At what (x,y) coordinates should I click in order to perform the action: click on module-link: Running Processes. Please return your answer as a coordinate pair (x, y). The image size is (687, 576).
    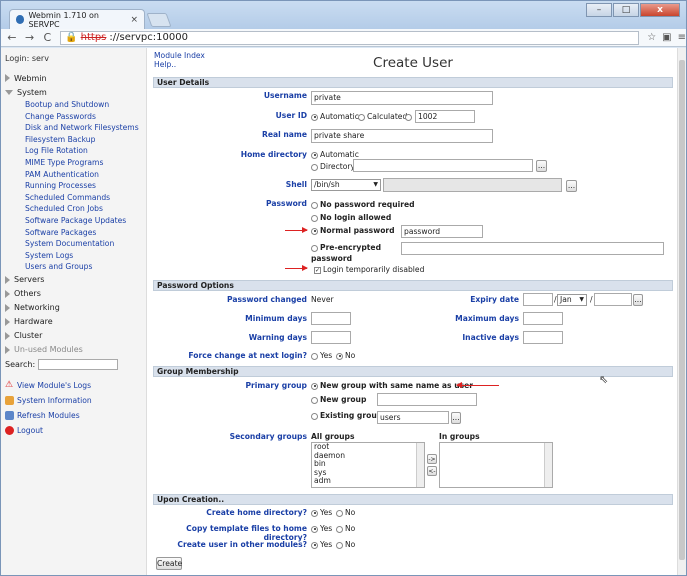
    Looking at the image, I should click on (85, 186).